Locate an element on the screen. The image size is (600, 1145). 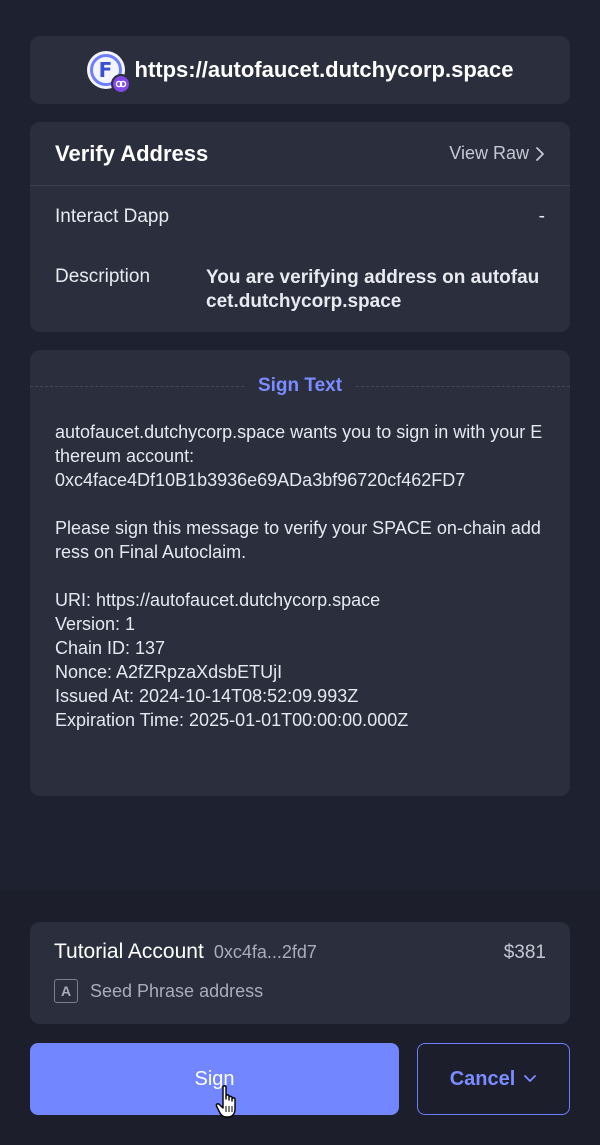
cancel-button-label: Cancel is located at coordinates (482, 1078).